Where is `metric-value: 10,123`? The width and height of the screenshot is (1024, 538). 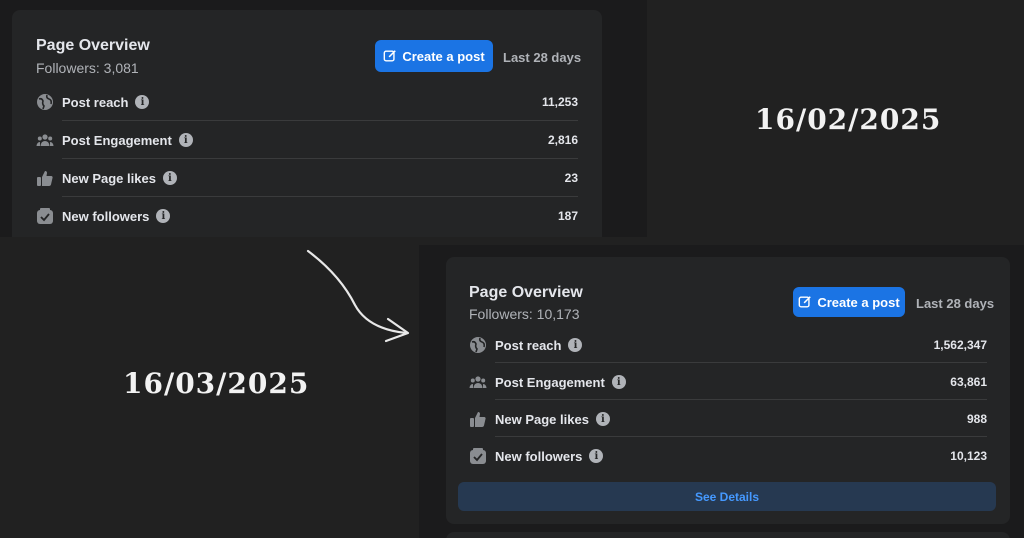
metric-value: 10,123 is located at coordinates (968, 456).